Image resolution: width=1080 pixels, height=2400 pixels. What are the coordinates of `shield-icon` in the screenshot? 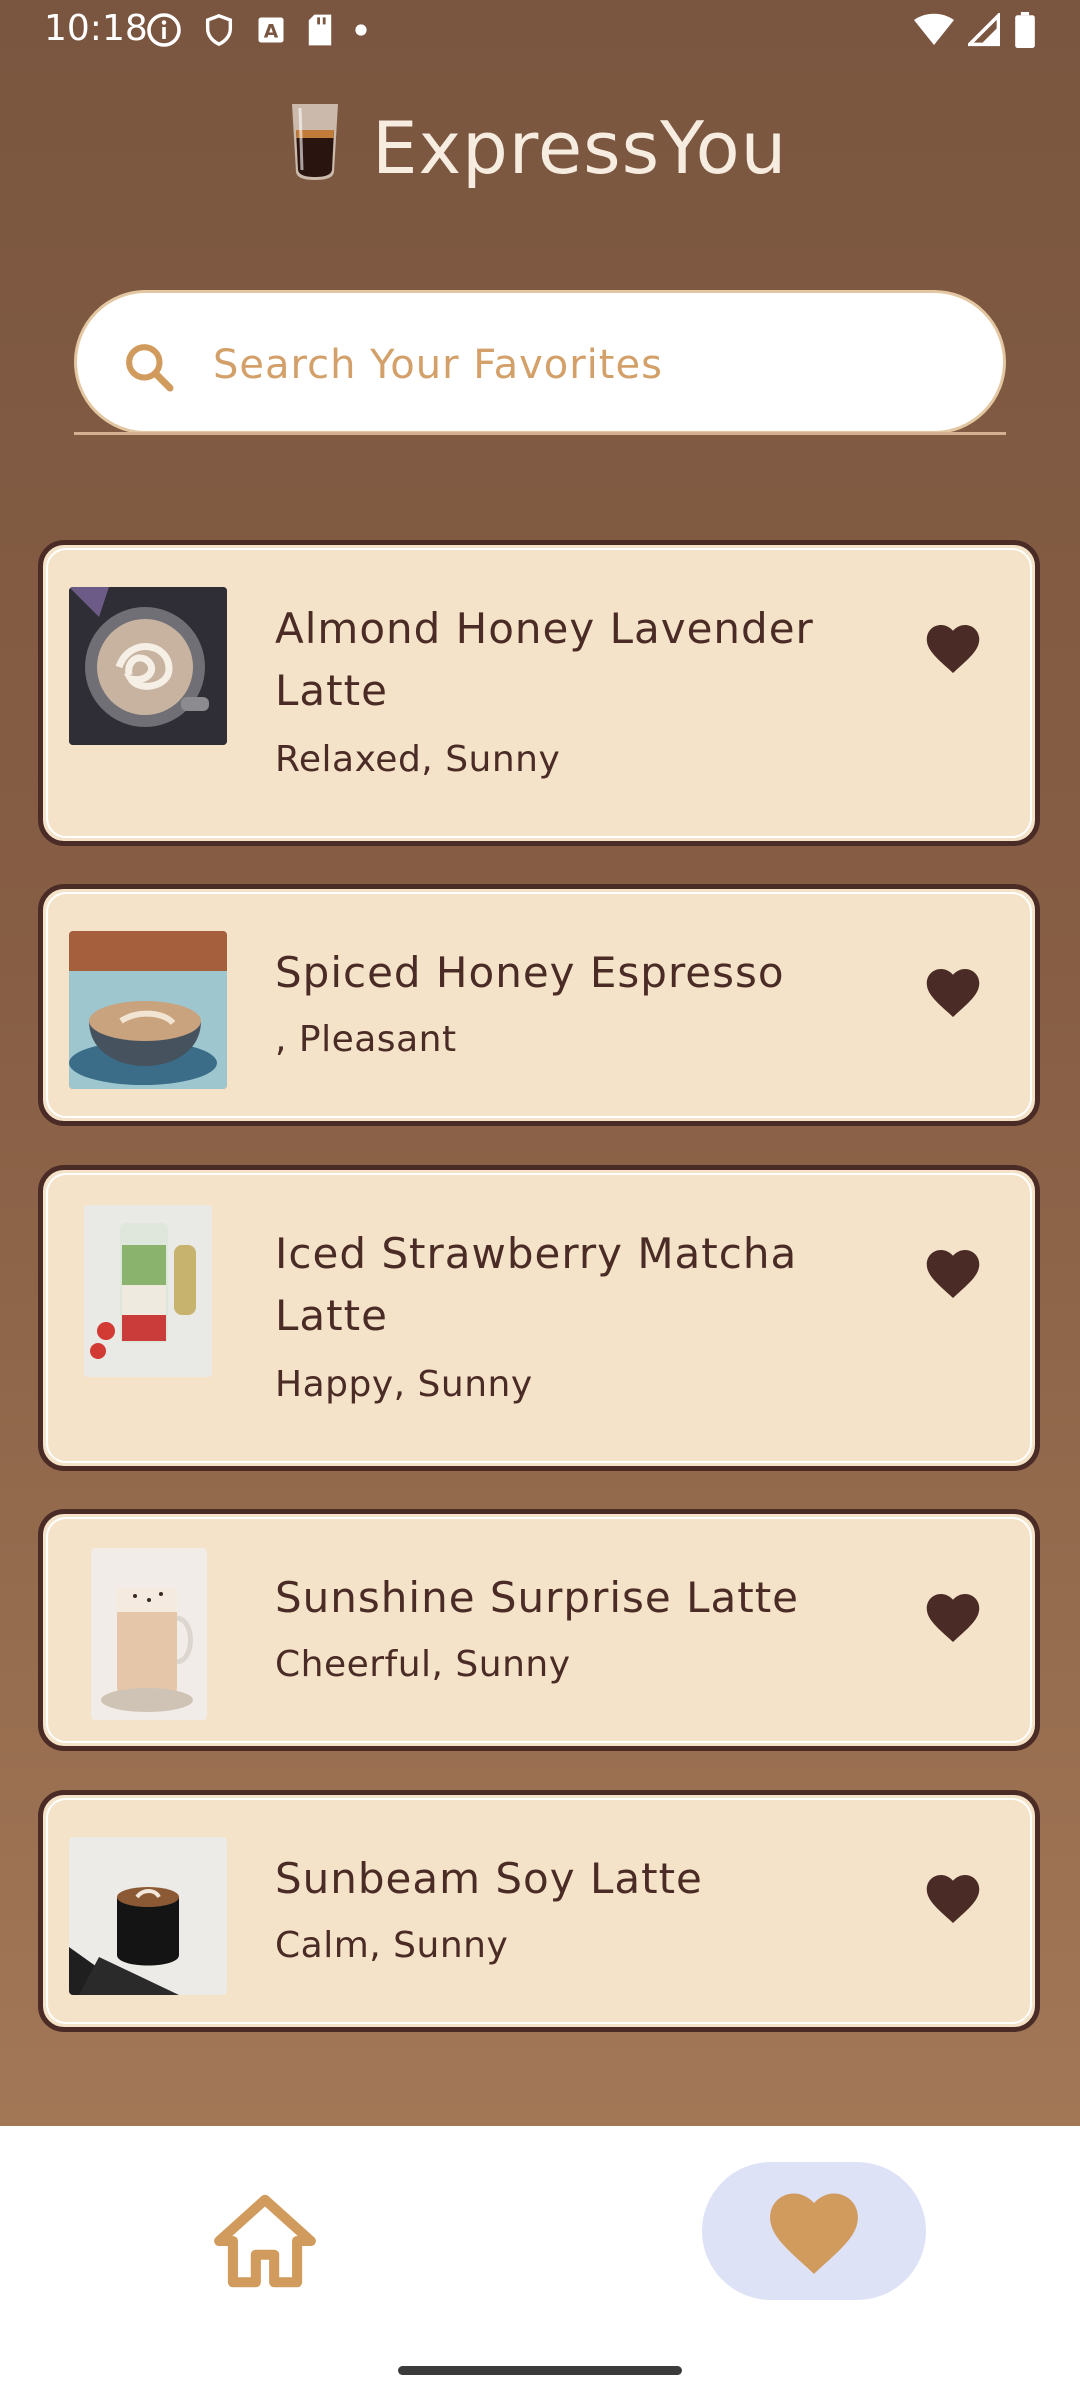 It's located at (219, 30).